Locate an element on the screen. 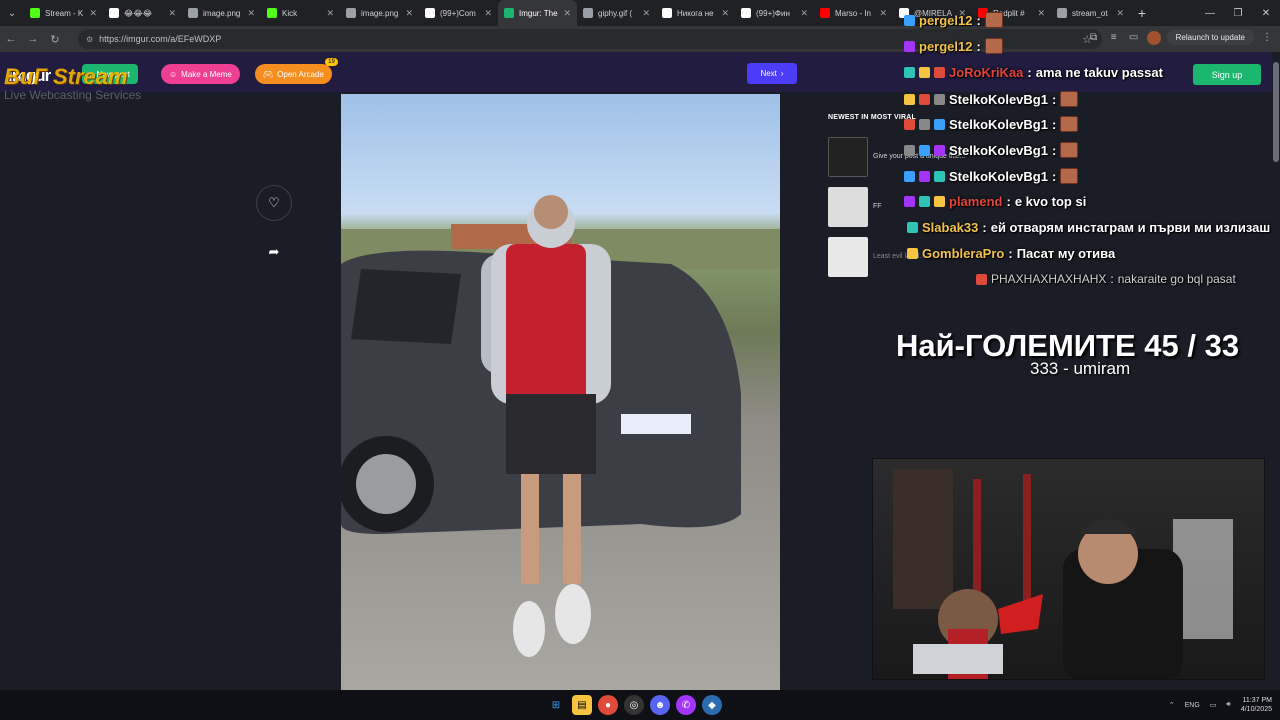 The width and height of the screenshot is (1280, 720). chat-username: GombleraPro is located at coordinates (963, 253).